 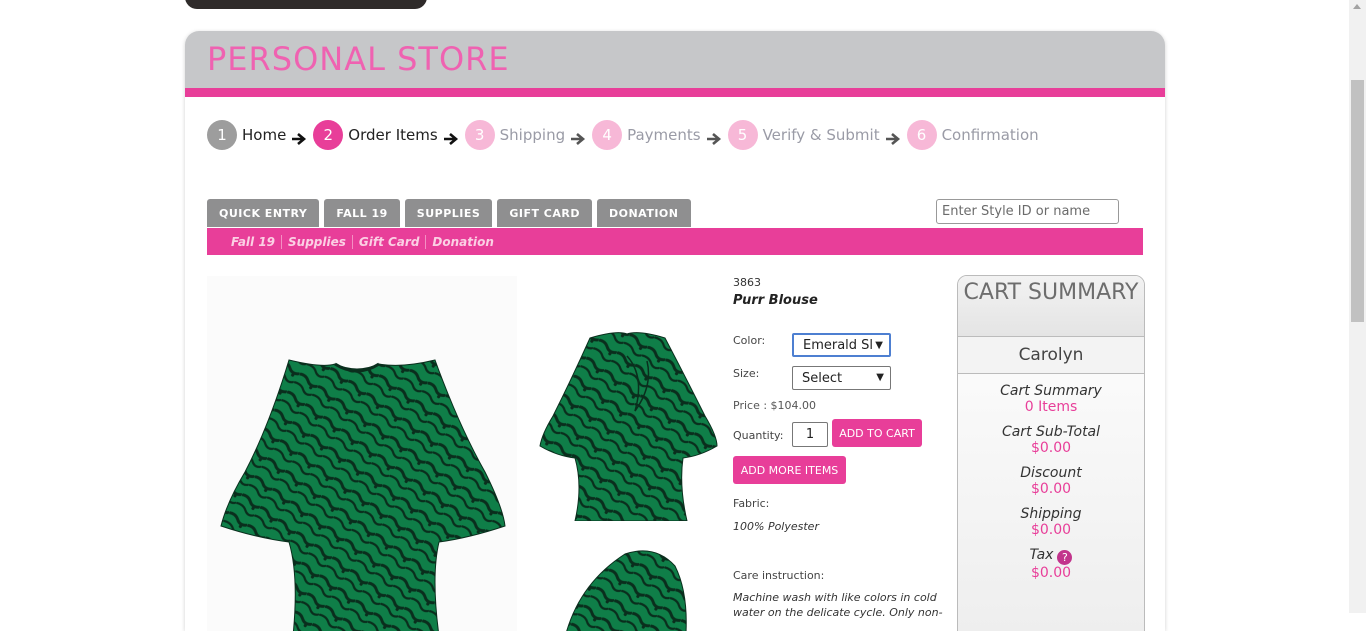 I want to click on add-to-cart-button: ADD TO CART, so click(x=877, y=433).